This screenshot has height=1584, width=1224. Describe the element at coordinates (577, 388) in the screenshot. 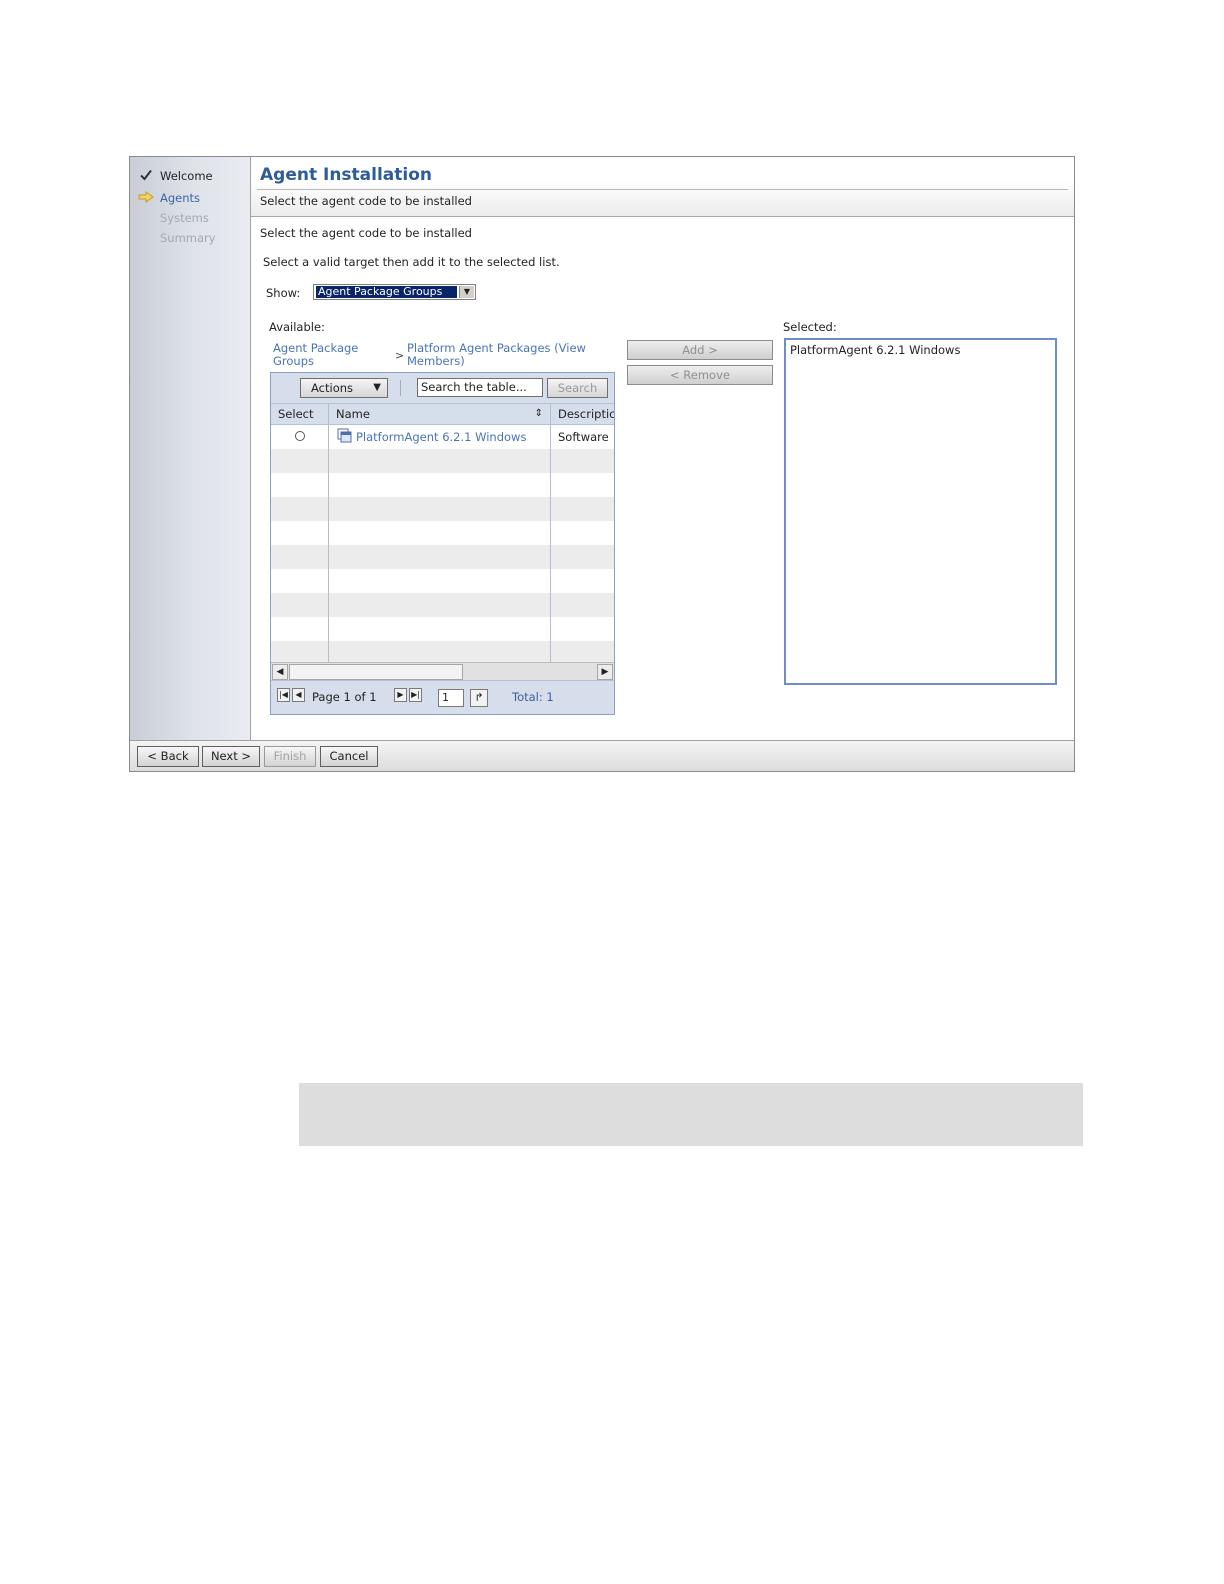

I see `search-button: Search` at that location.